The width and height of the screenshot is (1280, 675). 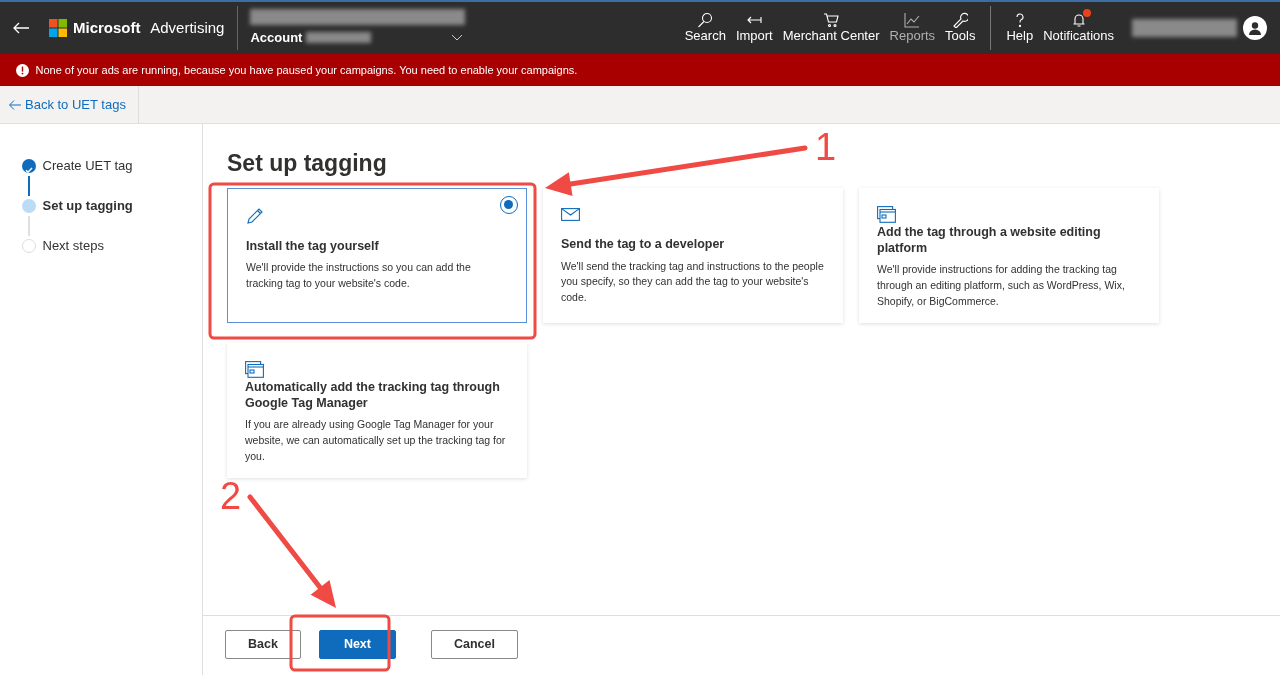 What do you see at coordinates (69, 105) in the screenshot?
I see `back-link: Back to UET tags` at bounding box center [69, 105].